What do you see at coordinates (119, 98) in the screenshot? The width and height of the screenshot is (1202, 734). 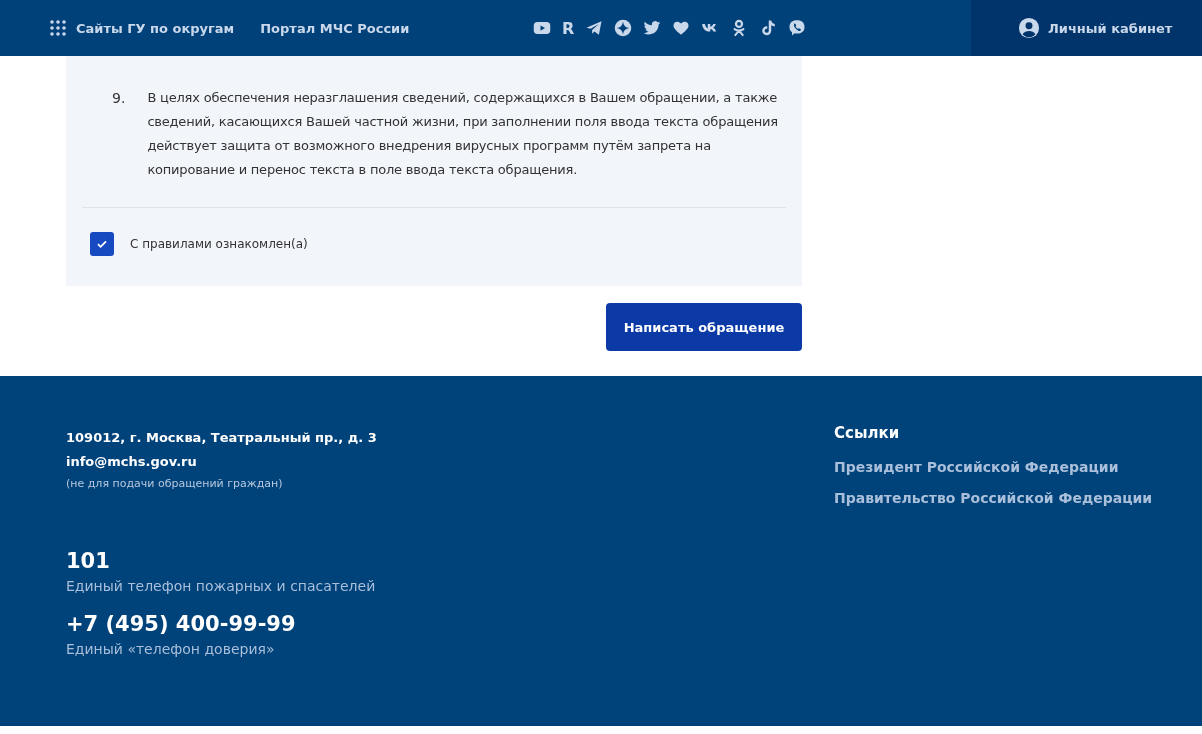 I see `item-number: 9.` at bounding box center [119, 98].